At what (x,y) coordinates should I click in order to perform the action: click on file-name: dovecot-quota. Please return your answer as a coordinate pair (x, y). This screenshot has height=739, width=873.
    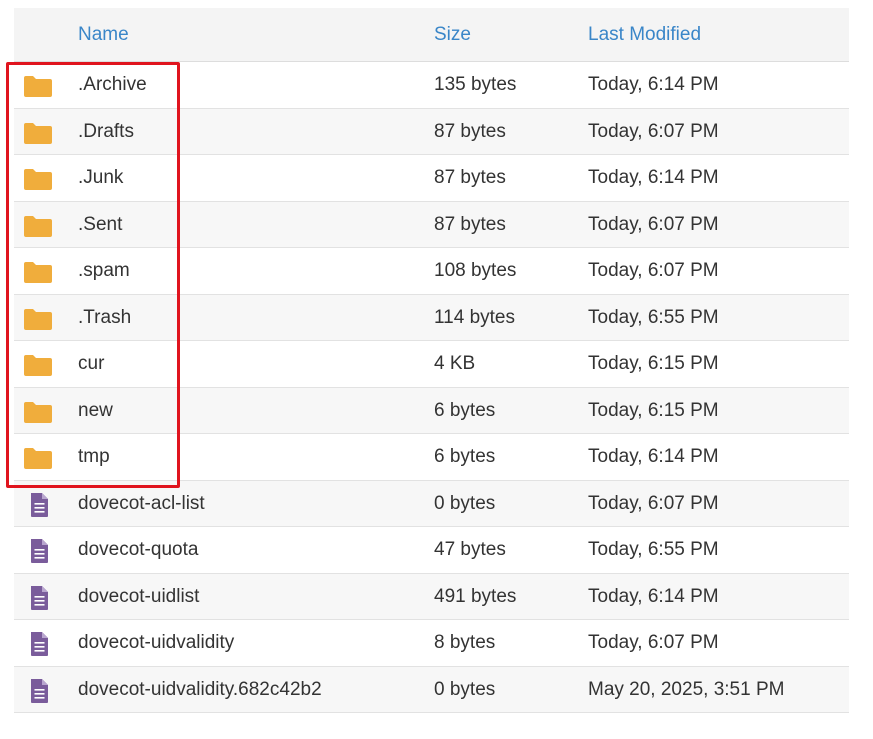
    Looking at the image, I should click on (138, 550).